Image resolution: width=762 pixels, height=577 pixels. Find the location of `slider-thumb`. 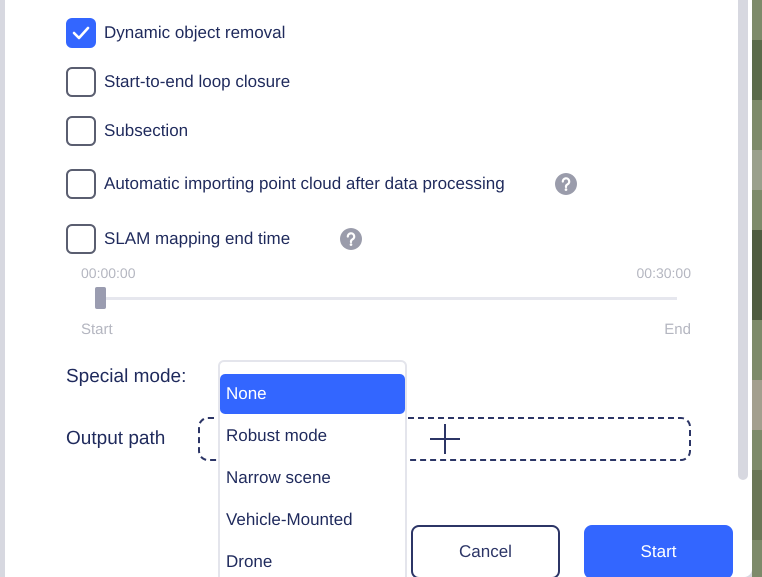

slider-thumb is located at coordinates (100, 298).